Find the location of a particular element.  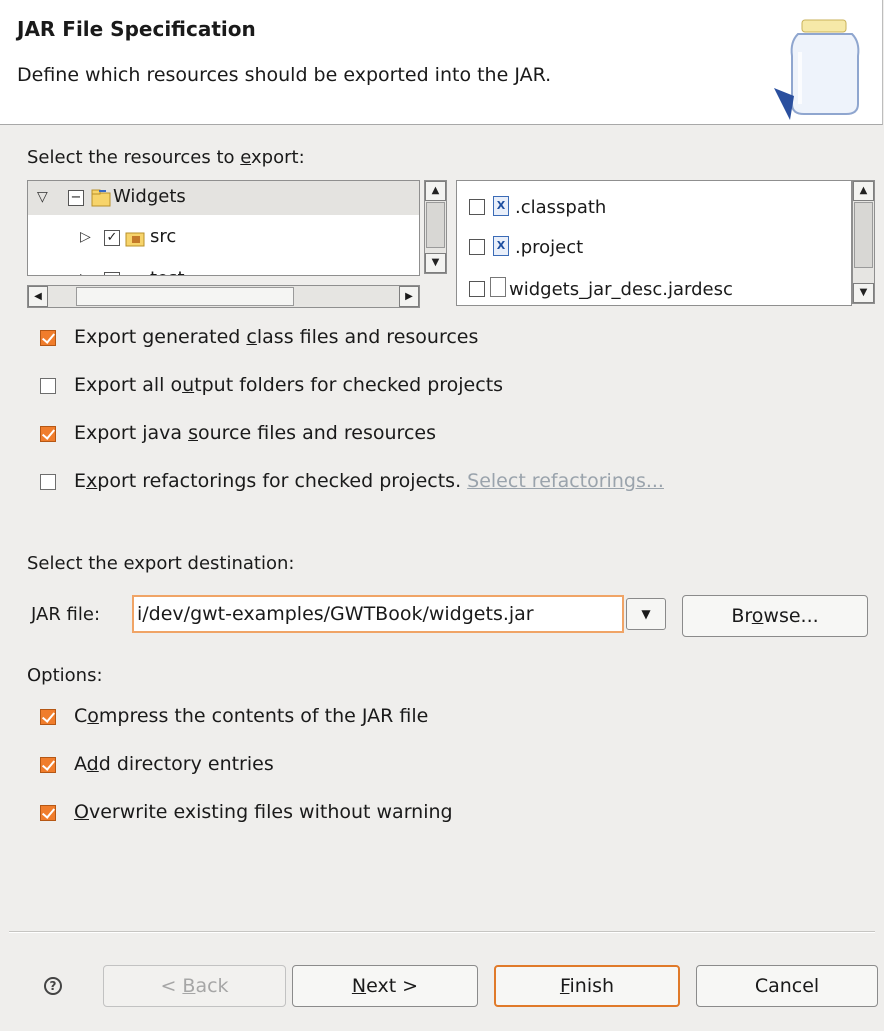

jar-file-input: i/dev/gwt-examples/GWTBook/widgets.jar is located at coordinates (378, 614).